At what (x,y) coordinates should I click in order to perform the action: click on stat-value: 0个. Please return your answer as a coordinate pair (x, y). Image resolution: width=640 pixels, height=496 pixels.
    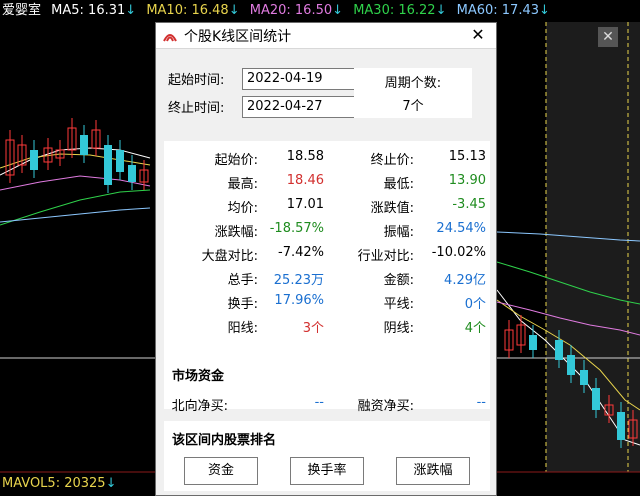
    Looking at the image, I should click on (475, 304).